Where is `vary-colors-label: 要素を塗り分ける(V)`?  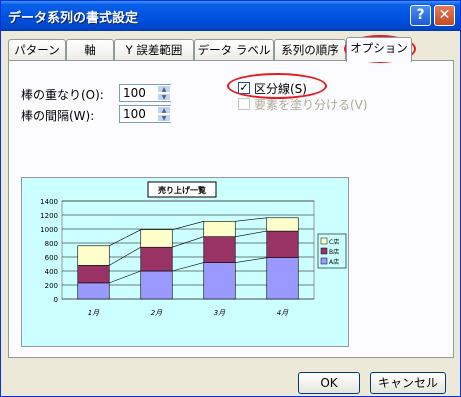 vary-colors-label: 要素を塗り分ける(V) is located at coordinates (311, 104).